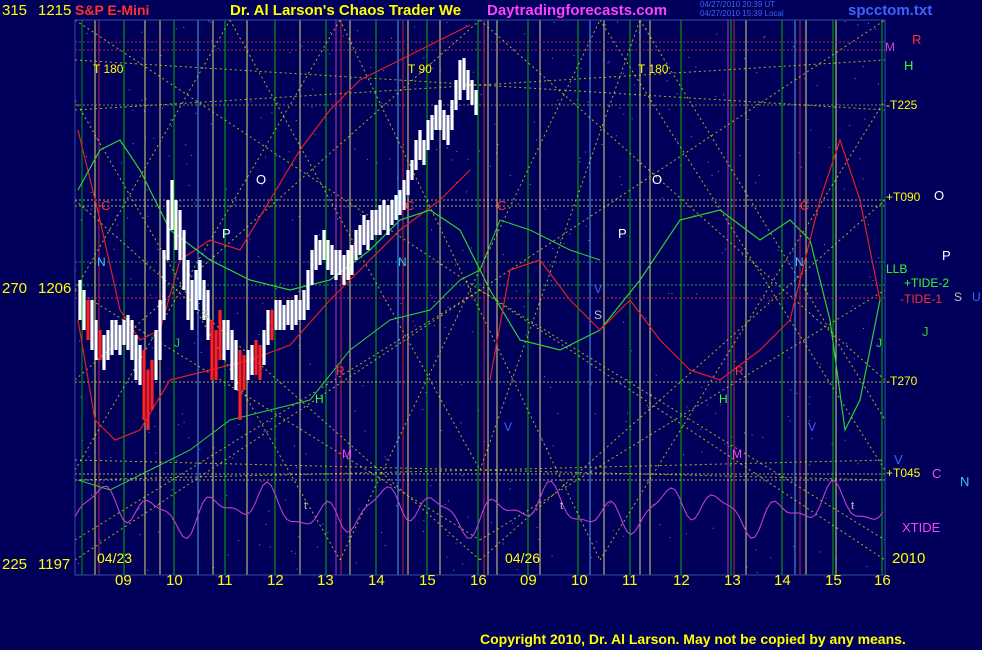 This screenshot has width=982, height=650. I want to click on date-label-mid: 04/26, so click(523, 558).